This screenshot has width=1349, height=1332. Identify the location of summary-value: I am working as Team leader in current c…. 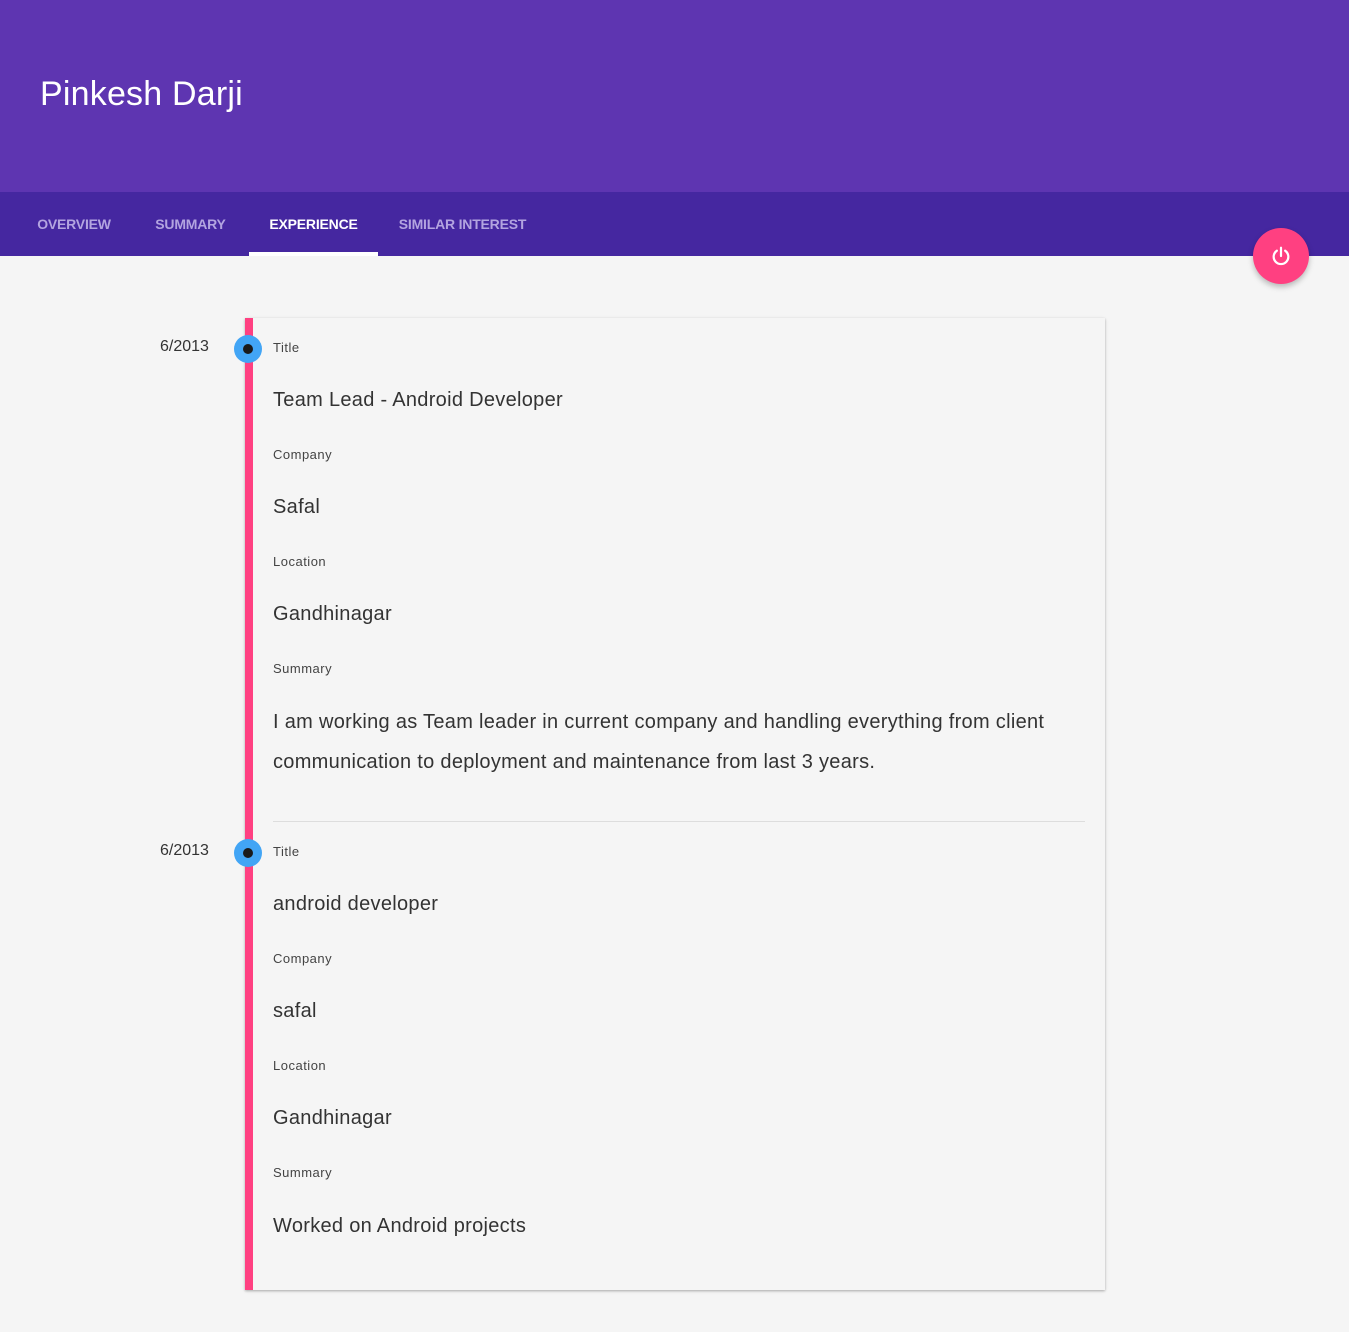
(659, 742).